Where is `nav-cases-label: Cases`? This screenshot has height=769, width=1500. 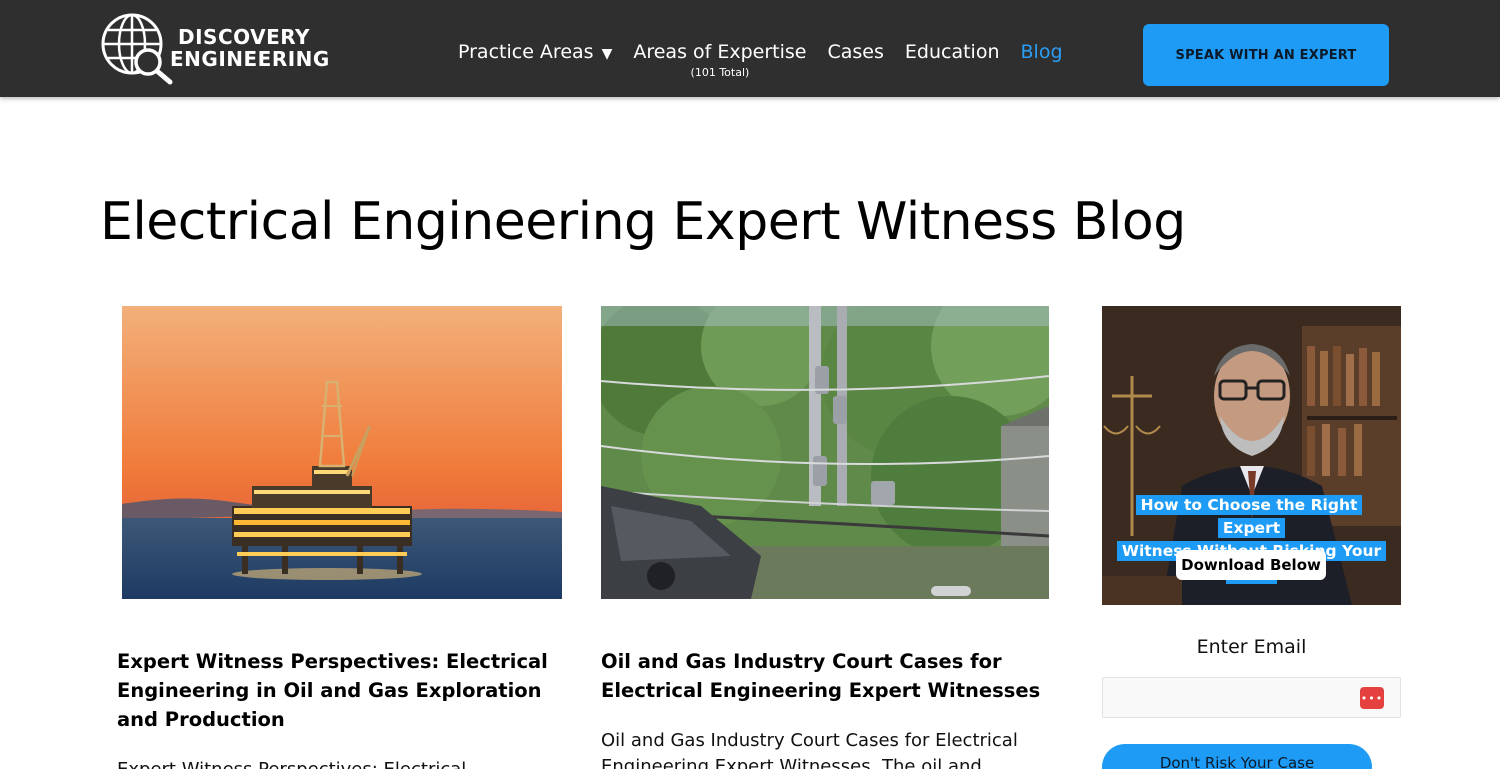 nav-cases-label: Cases is located at coordinates (855, 52).